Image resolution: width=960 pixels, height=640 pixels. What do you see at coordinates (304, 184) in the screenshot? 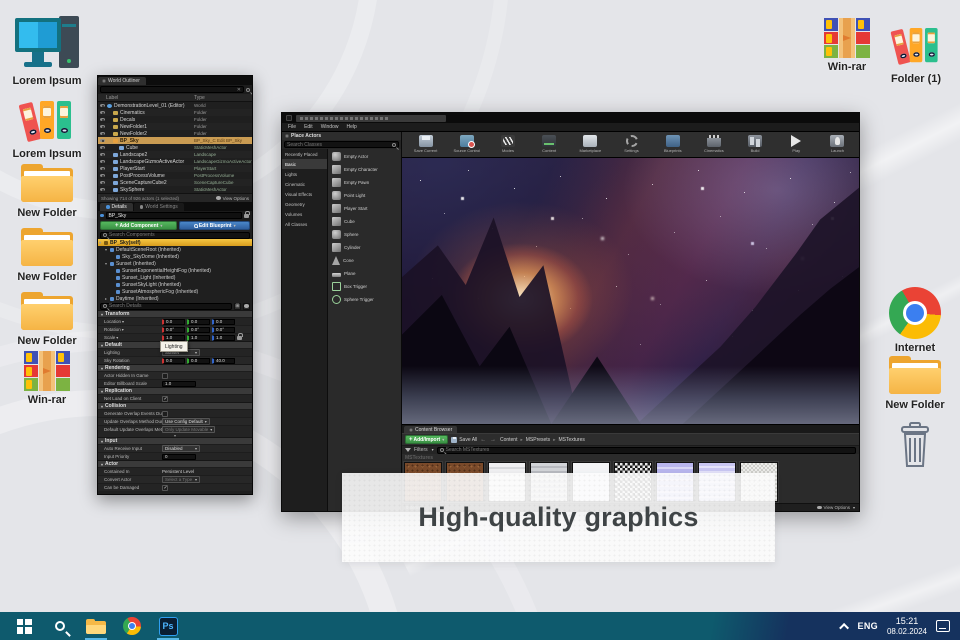
I see `category-cinematic: Cinematic` at bounding box center [304, 184].